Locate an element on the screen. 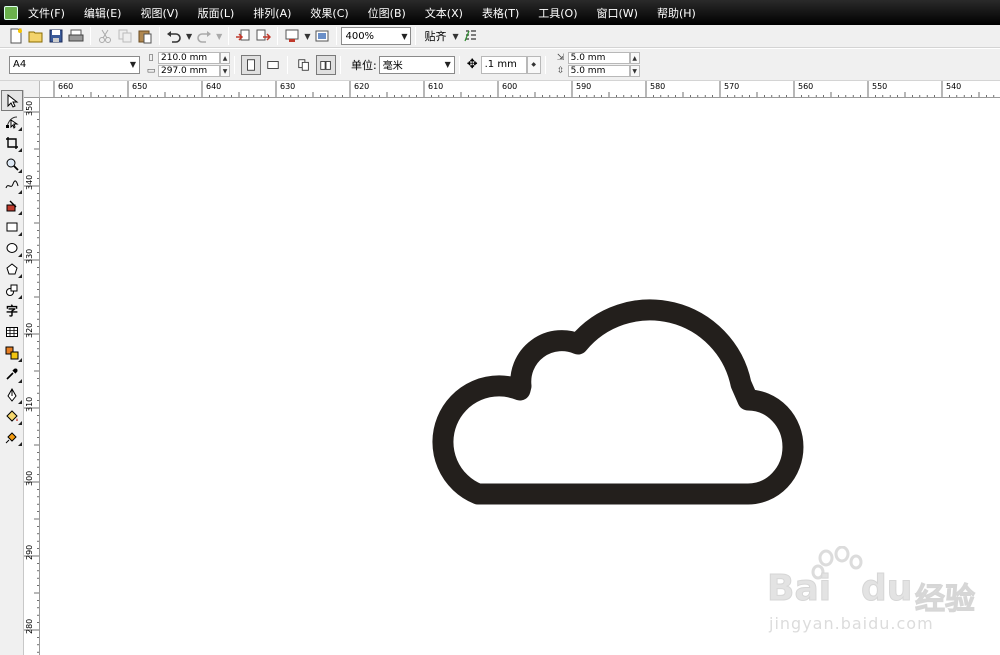 This screenshot has height=655, width=1000. hruler-label: 630 is located at coordinates (288, 86).